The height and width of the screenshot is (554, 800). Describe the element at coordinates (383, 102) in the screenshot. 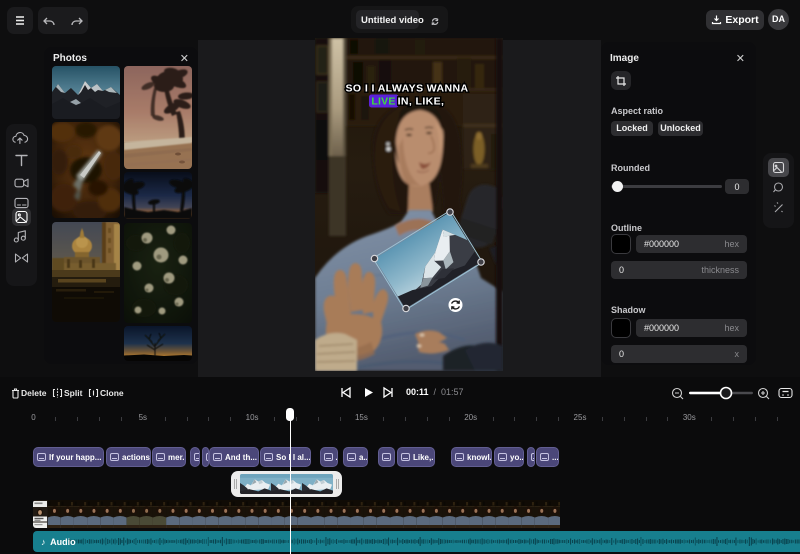

I see `svg-text: LIVE` at that location.